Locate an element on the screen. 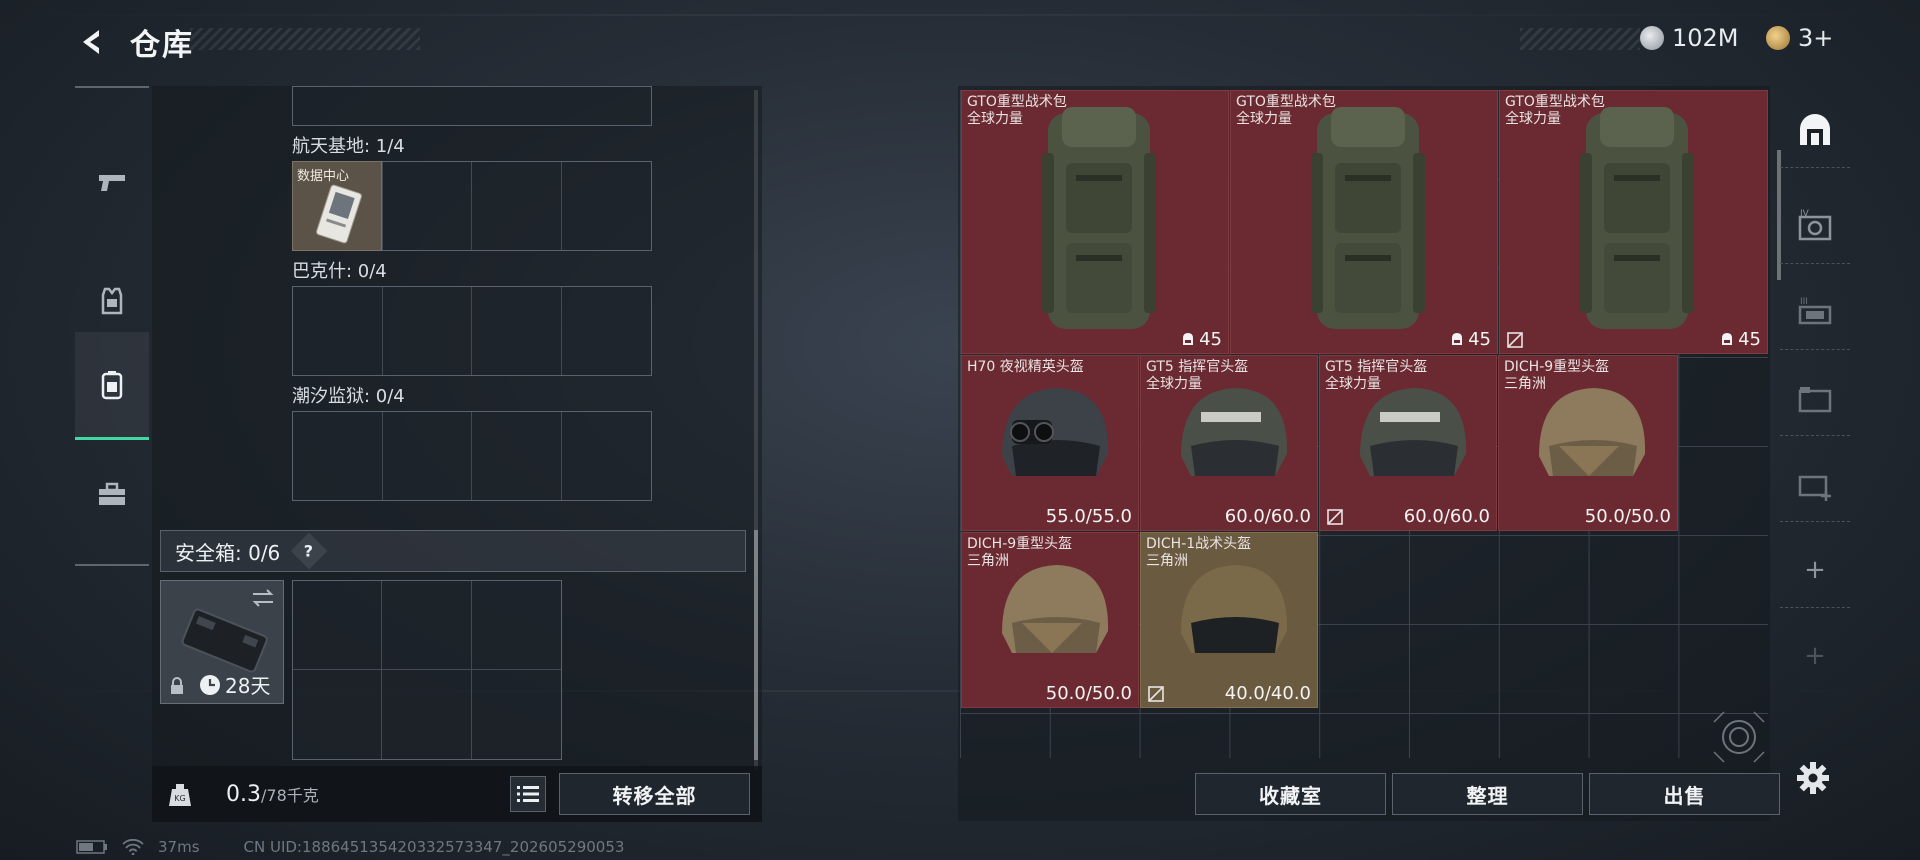 This screenshot has height=860, width=1920. stash-home-icon is located at coordinates (1815, 129).